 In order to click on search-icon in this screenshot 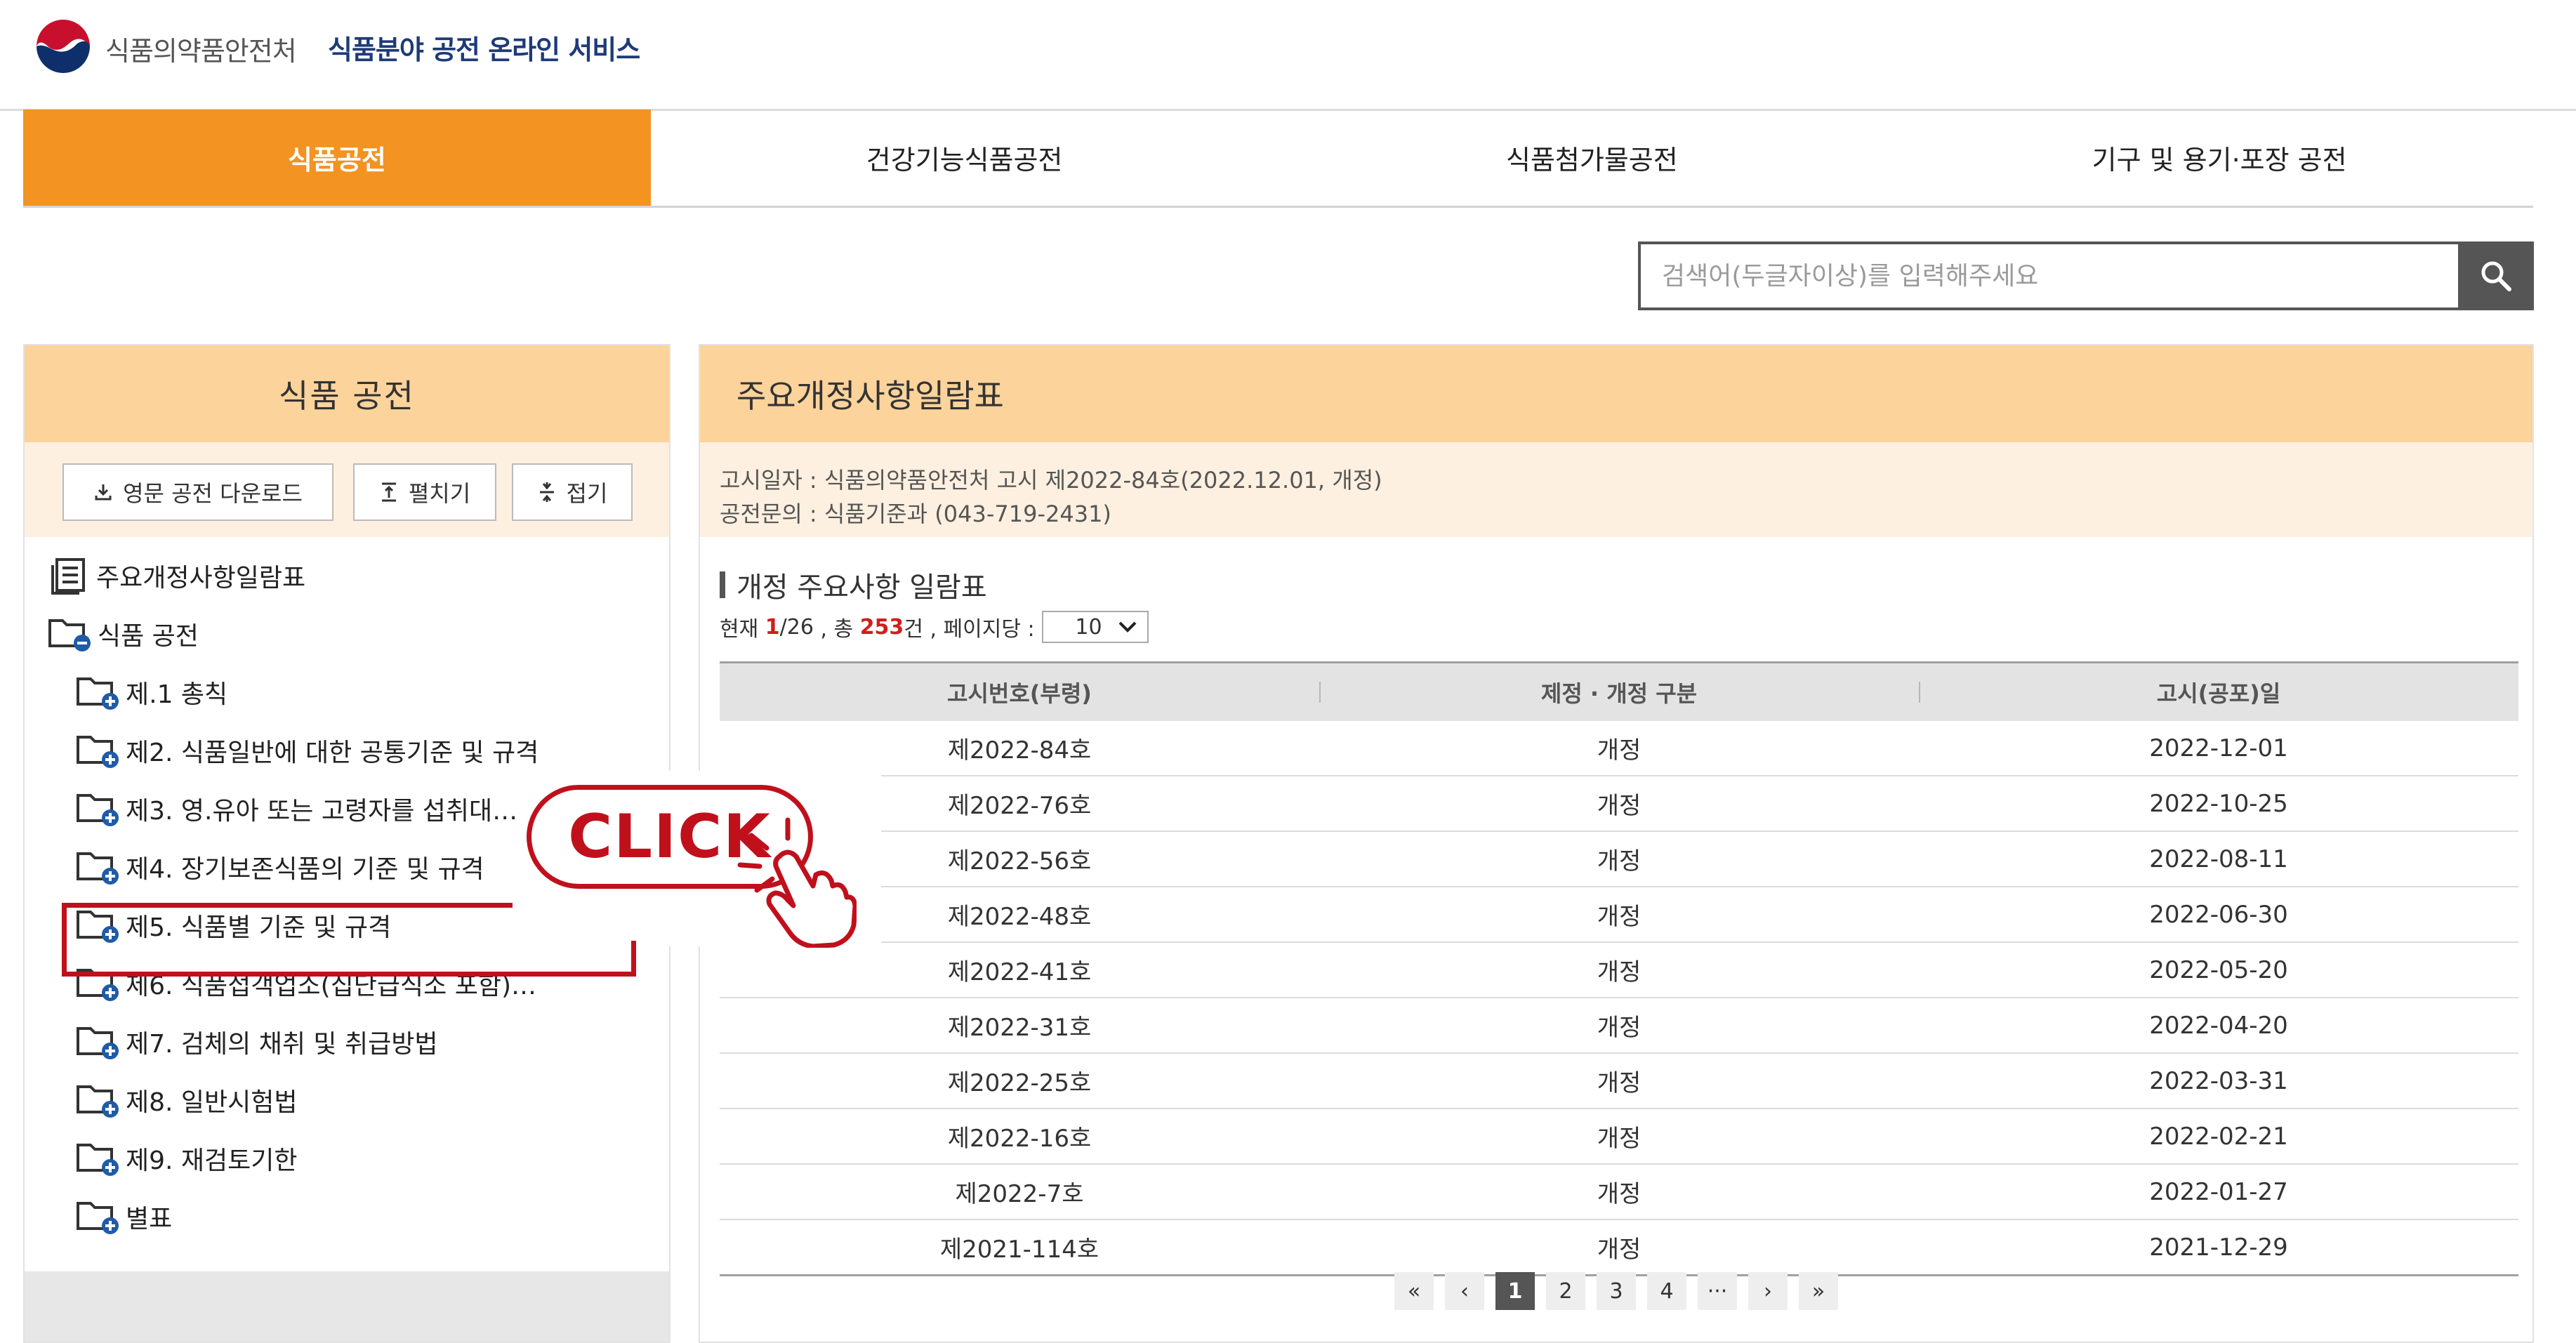, I will do `click(2496, 276)`.